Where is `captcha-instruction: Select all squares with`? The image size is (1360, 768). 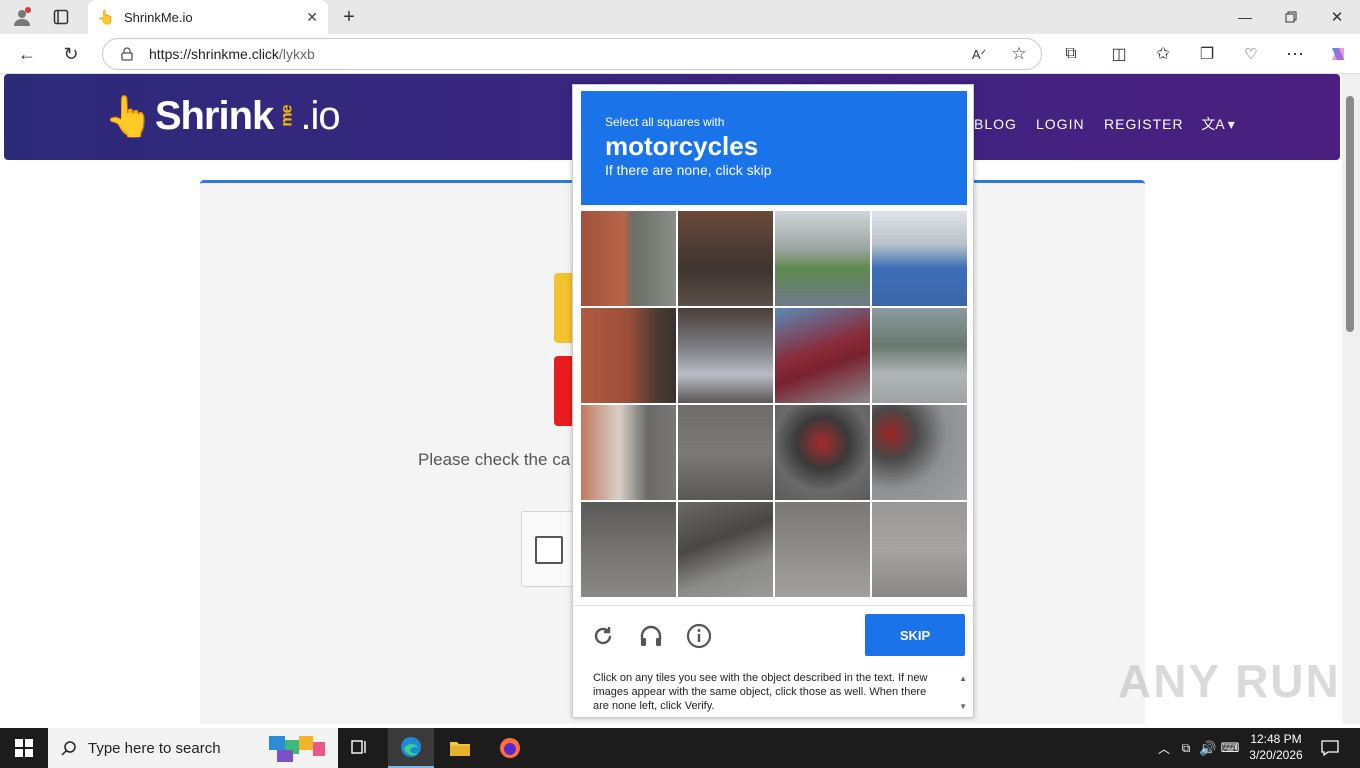 captcha-instruction: Select all squares with is located at coordinates (665, 122).